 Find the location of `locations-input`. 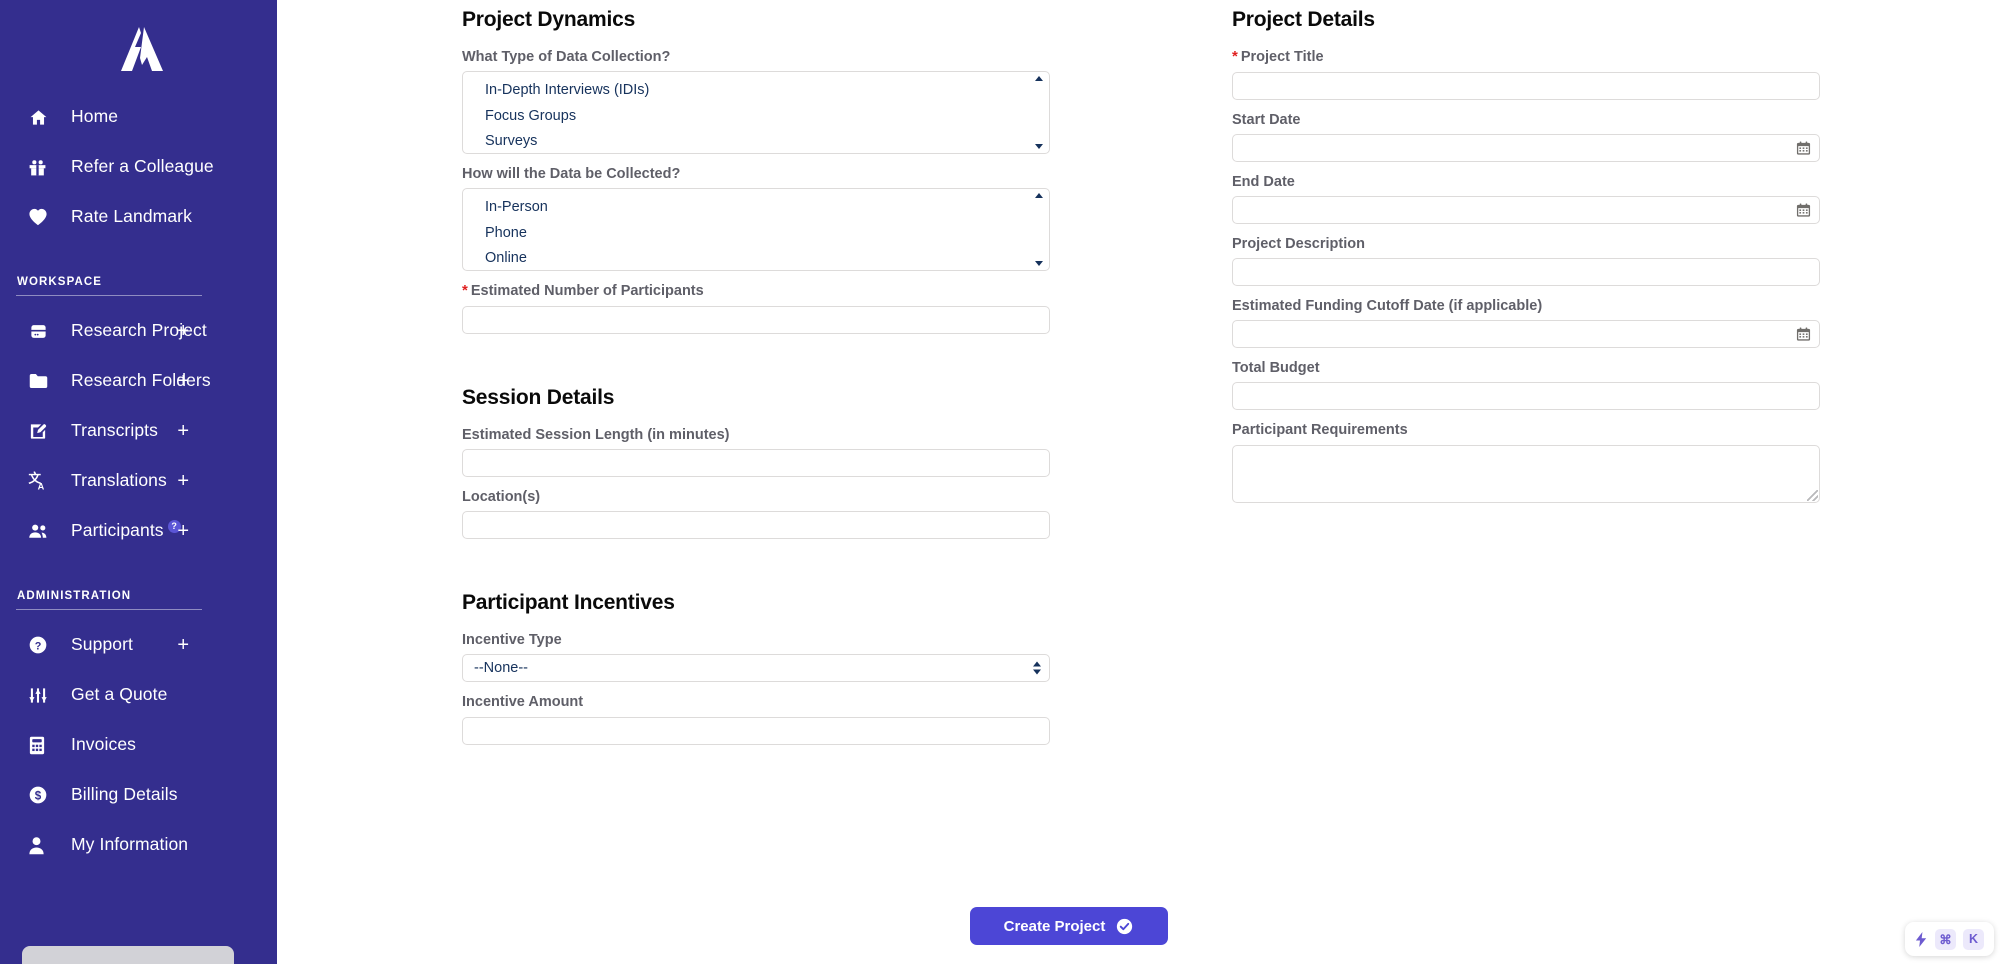

locations-input is located at coordinates (756, 525).